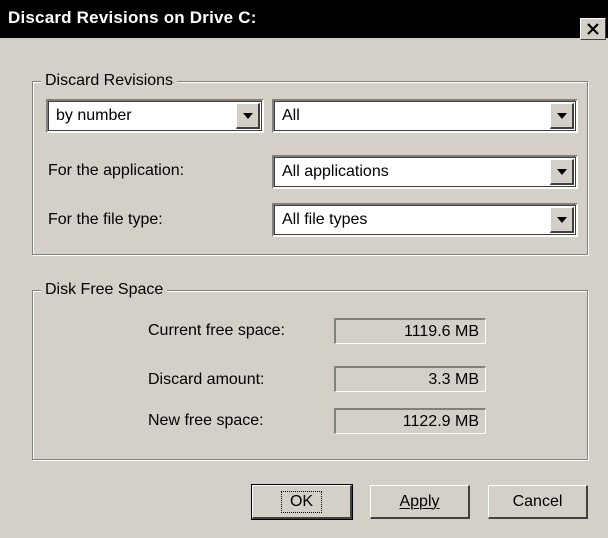 This screenshot has width=608, height=538. I want to click on application-arrow-button, so click(562, 172).